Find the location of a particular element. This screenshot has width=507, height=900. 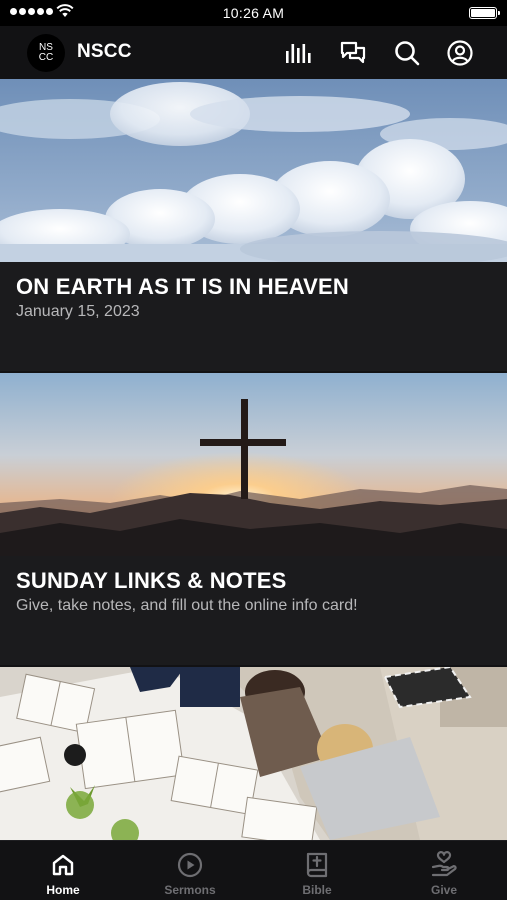

chat-bubbles-icon is located at coordinates (353, 53).